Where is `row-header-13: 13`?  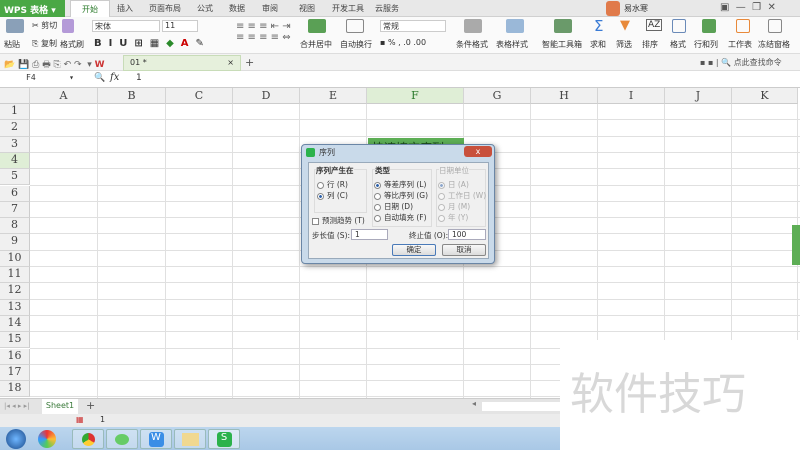
row-header-13: 13 is located at coordinates (15, 307).